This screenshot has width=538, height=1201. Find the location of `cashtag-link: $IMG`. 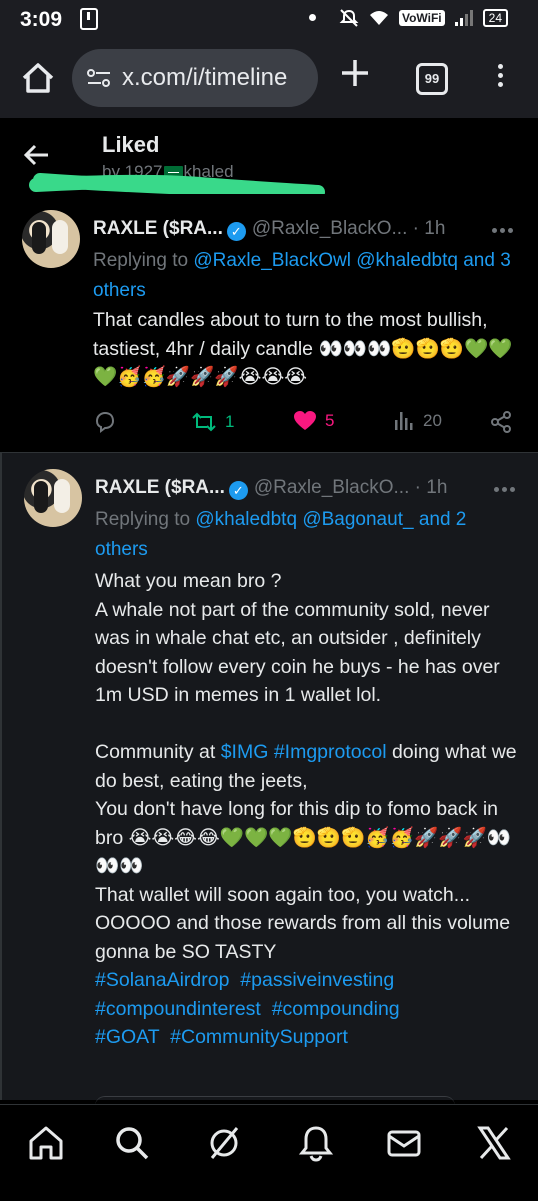

cashtag-link: $IMG is located at coordinates (245, 752).